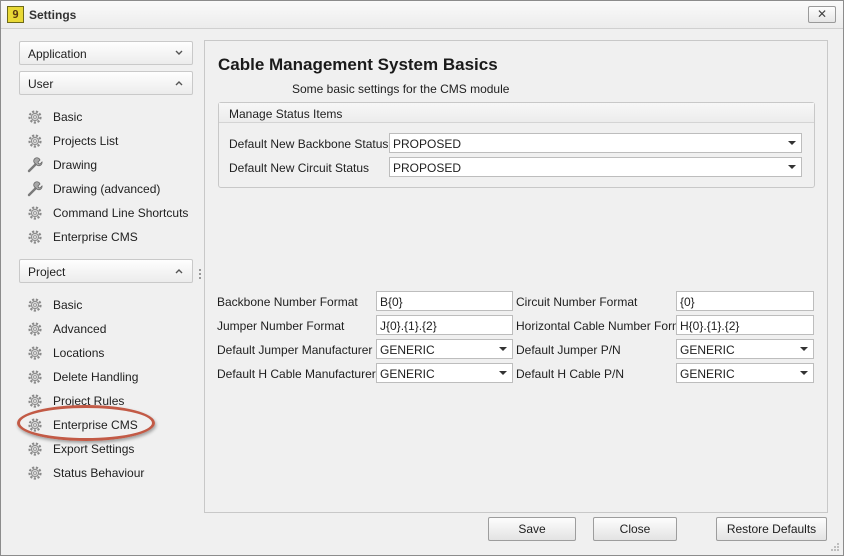  What do you see at coordinates (200, 276) in the screenshot?
I see `splitter-handle` at bounding box center [200, 276].